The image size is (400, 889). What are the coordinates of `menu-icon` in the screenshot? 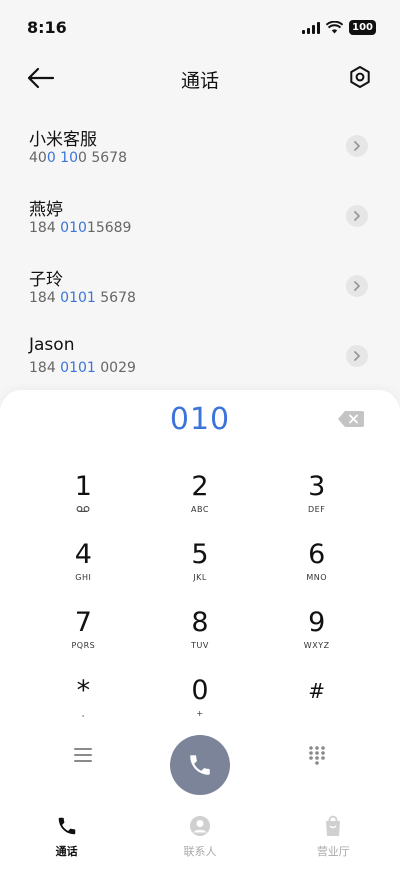 It's located at (83, 755).